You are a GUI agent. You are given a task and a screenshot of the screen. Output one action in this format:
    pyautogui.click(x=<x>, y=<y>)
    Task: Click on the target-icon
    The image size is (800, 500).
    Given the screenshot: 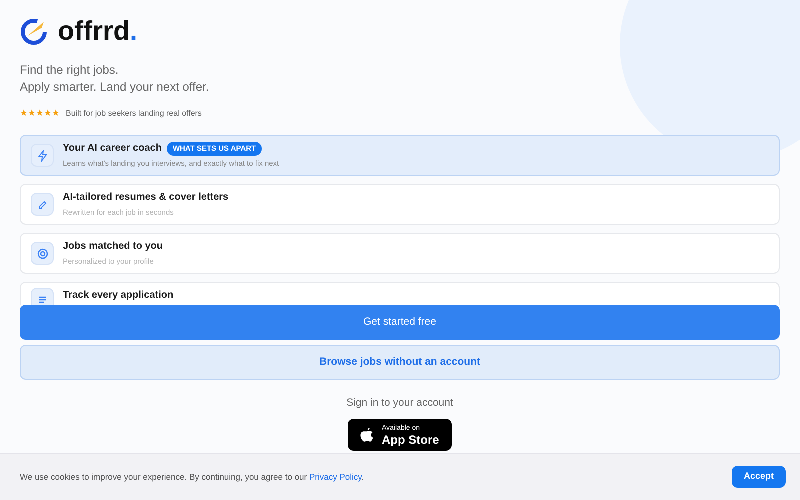 What is the action you would take?
    pyautogui.click(x=42, y=254)
    